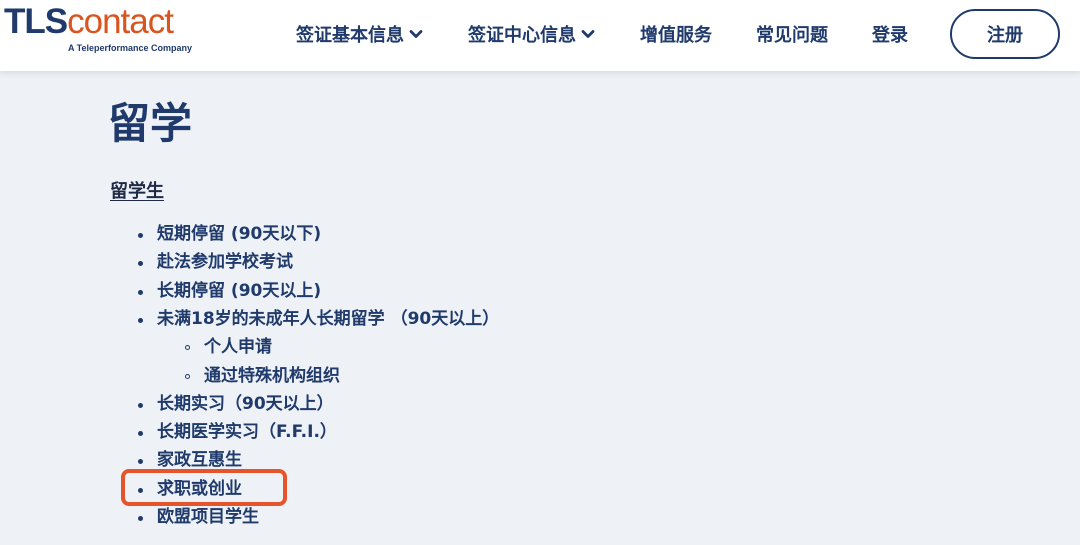 Image resolution: width=1080 pixels, height=545 pixels. I want to click on logo-tls-text: TLS, so click(36, 21).